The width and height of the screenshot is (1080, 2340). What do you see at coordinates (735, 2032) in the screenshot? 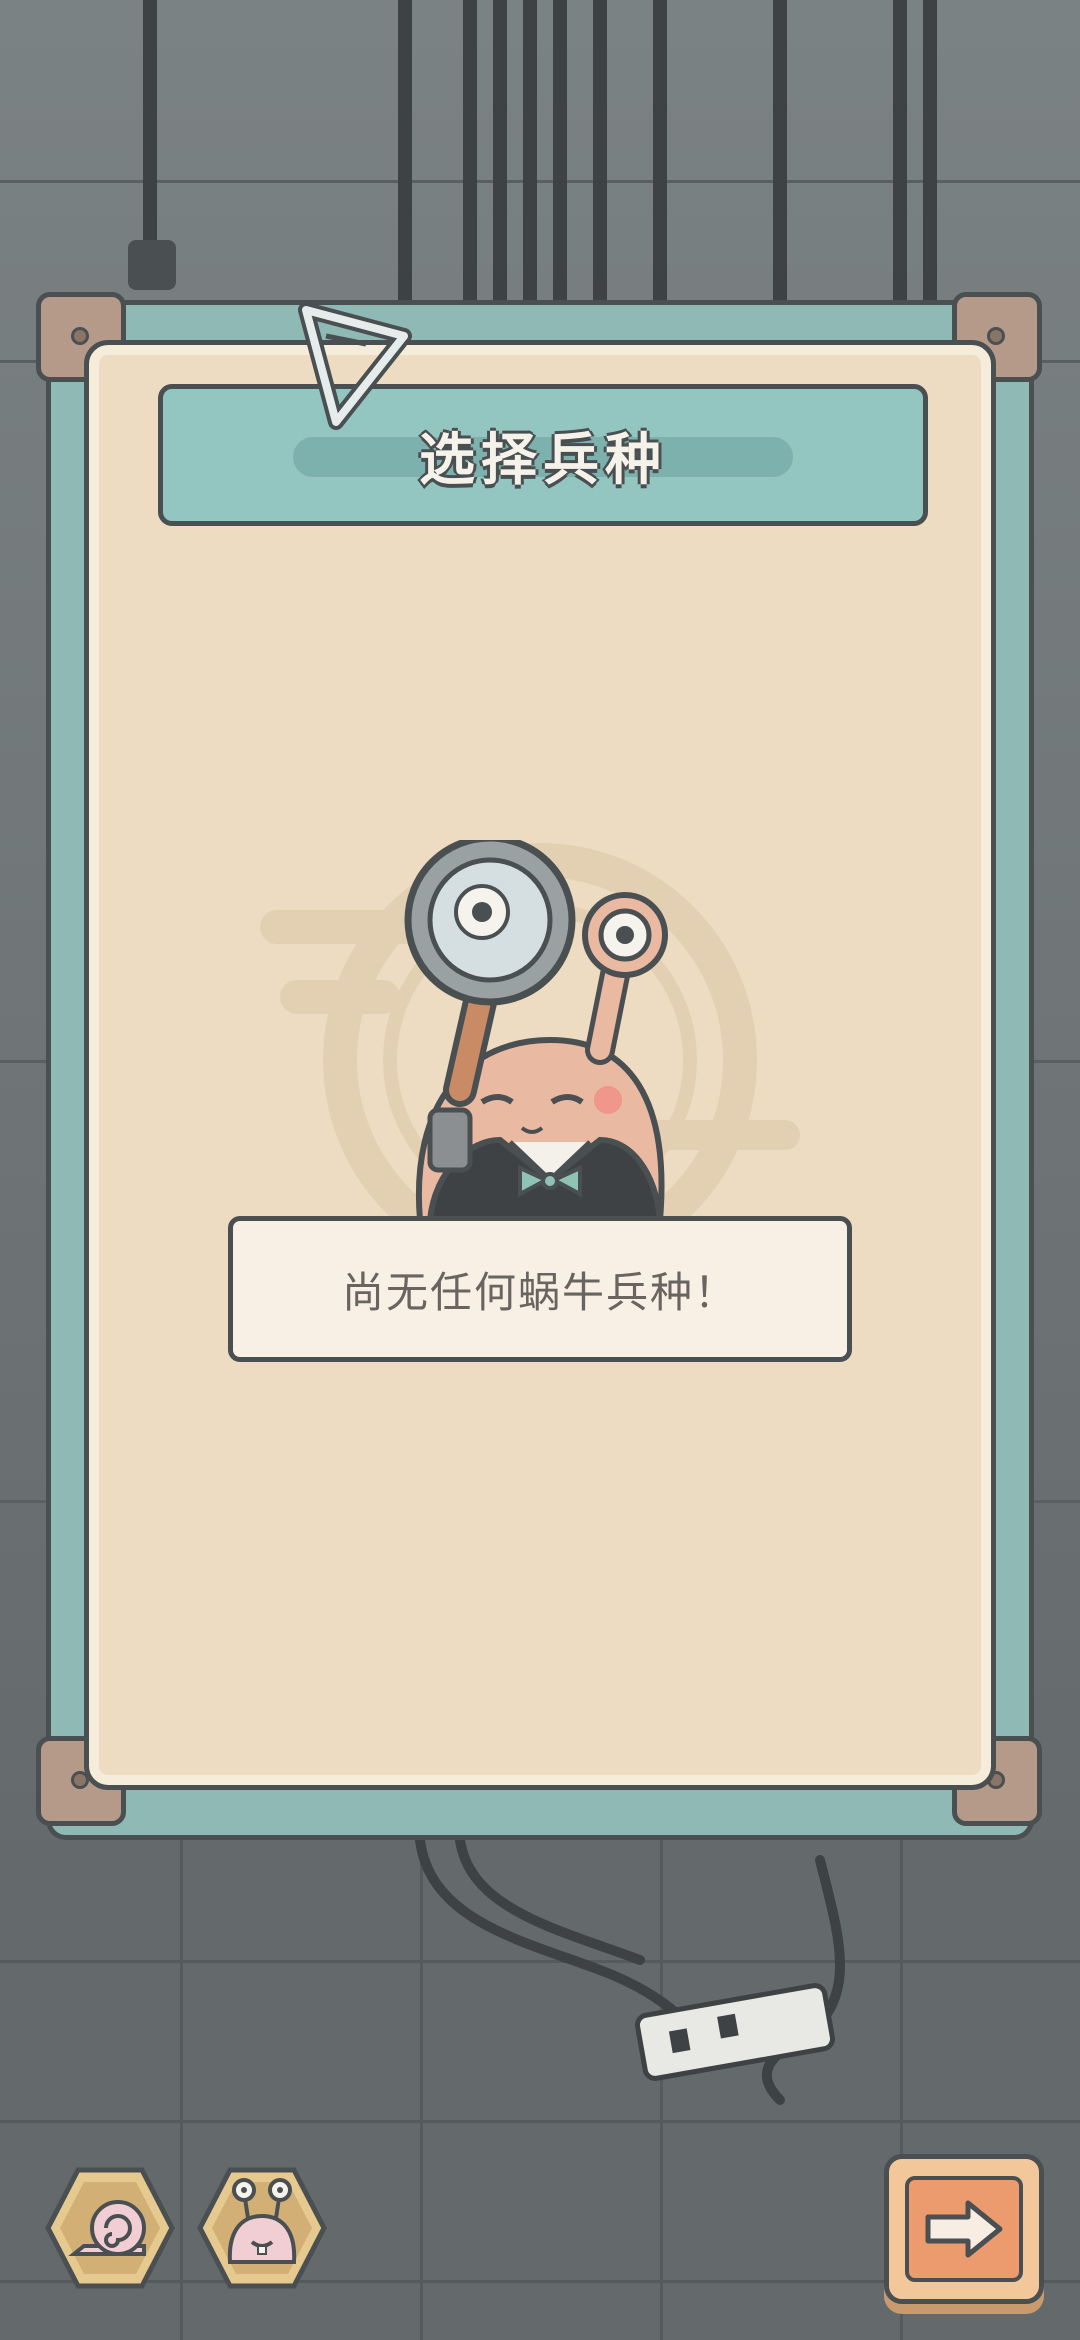
I see `power-strip` at bounding box center [735, 2032].